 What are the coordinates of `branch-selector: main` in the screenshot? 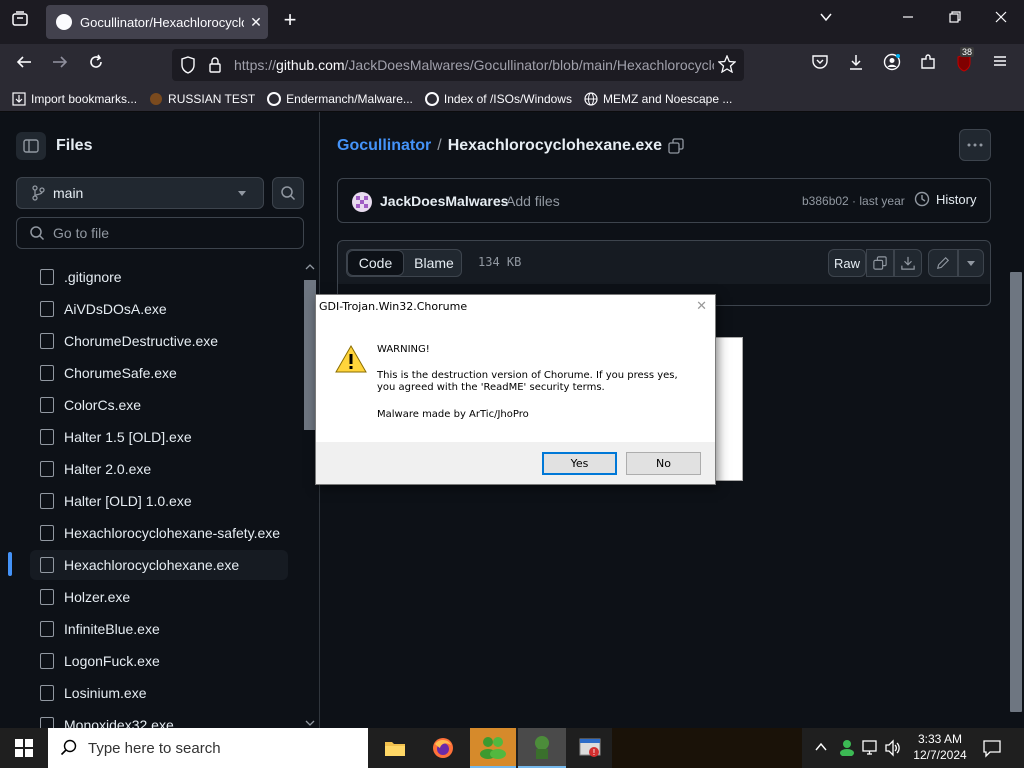 It's located at (140, 193).